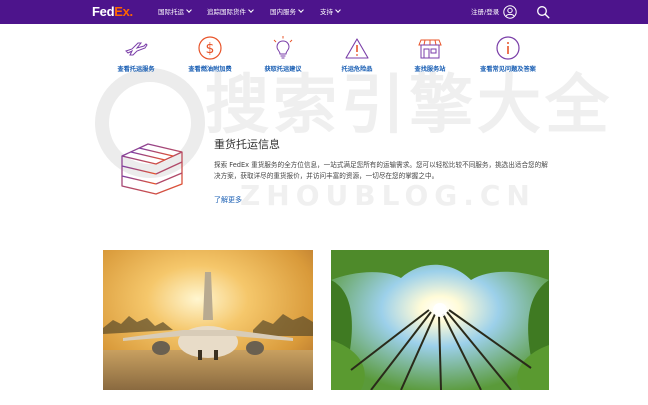 Image resolution: width=648 pixels, height=405 pixels. I want to click on service-find-location: 查找服务站, so click(430, 54).